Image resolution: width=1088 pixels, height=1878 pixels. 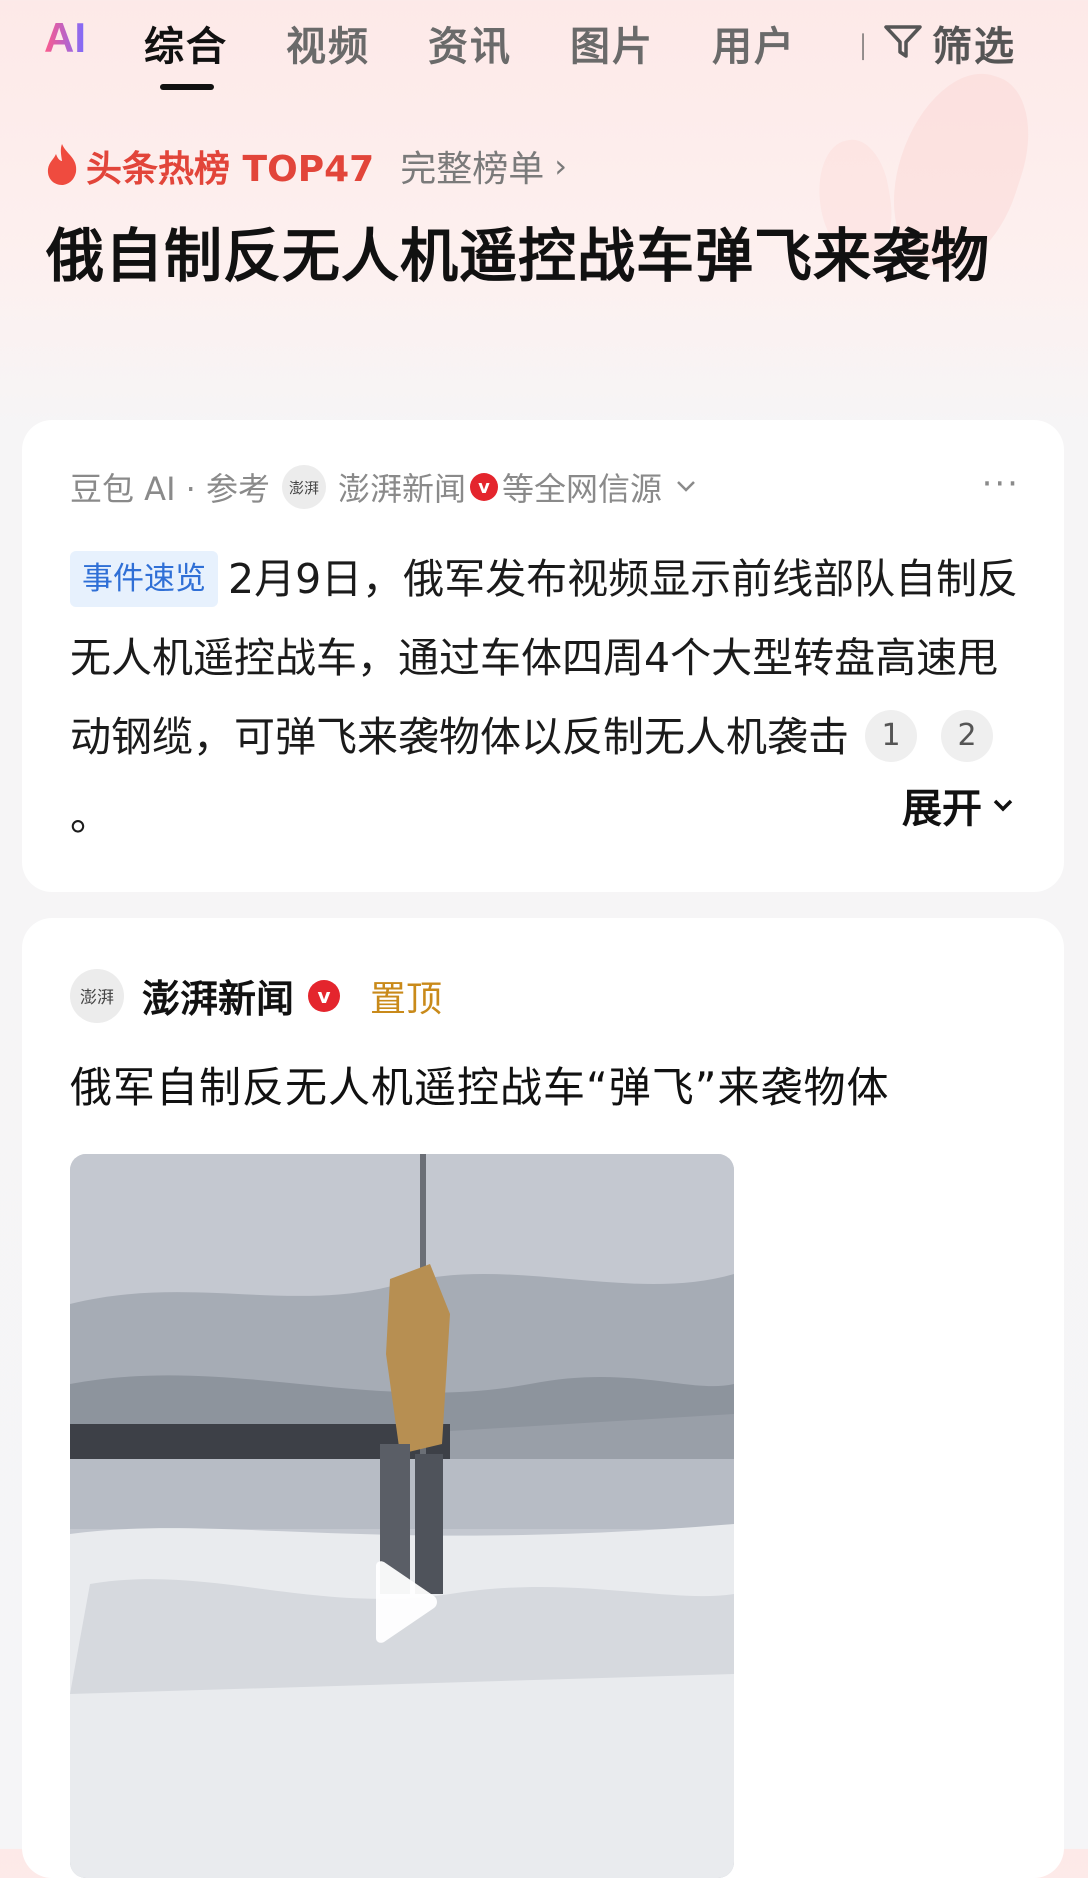 What do you see at coordinates (891, 736) in the screenshot?
I see `citation-1: 1` at bounding box center [891, 736].